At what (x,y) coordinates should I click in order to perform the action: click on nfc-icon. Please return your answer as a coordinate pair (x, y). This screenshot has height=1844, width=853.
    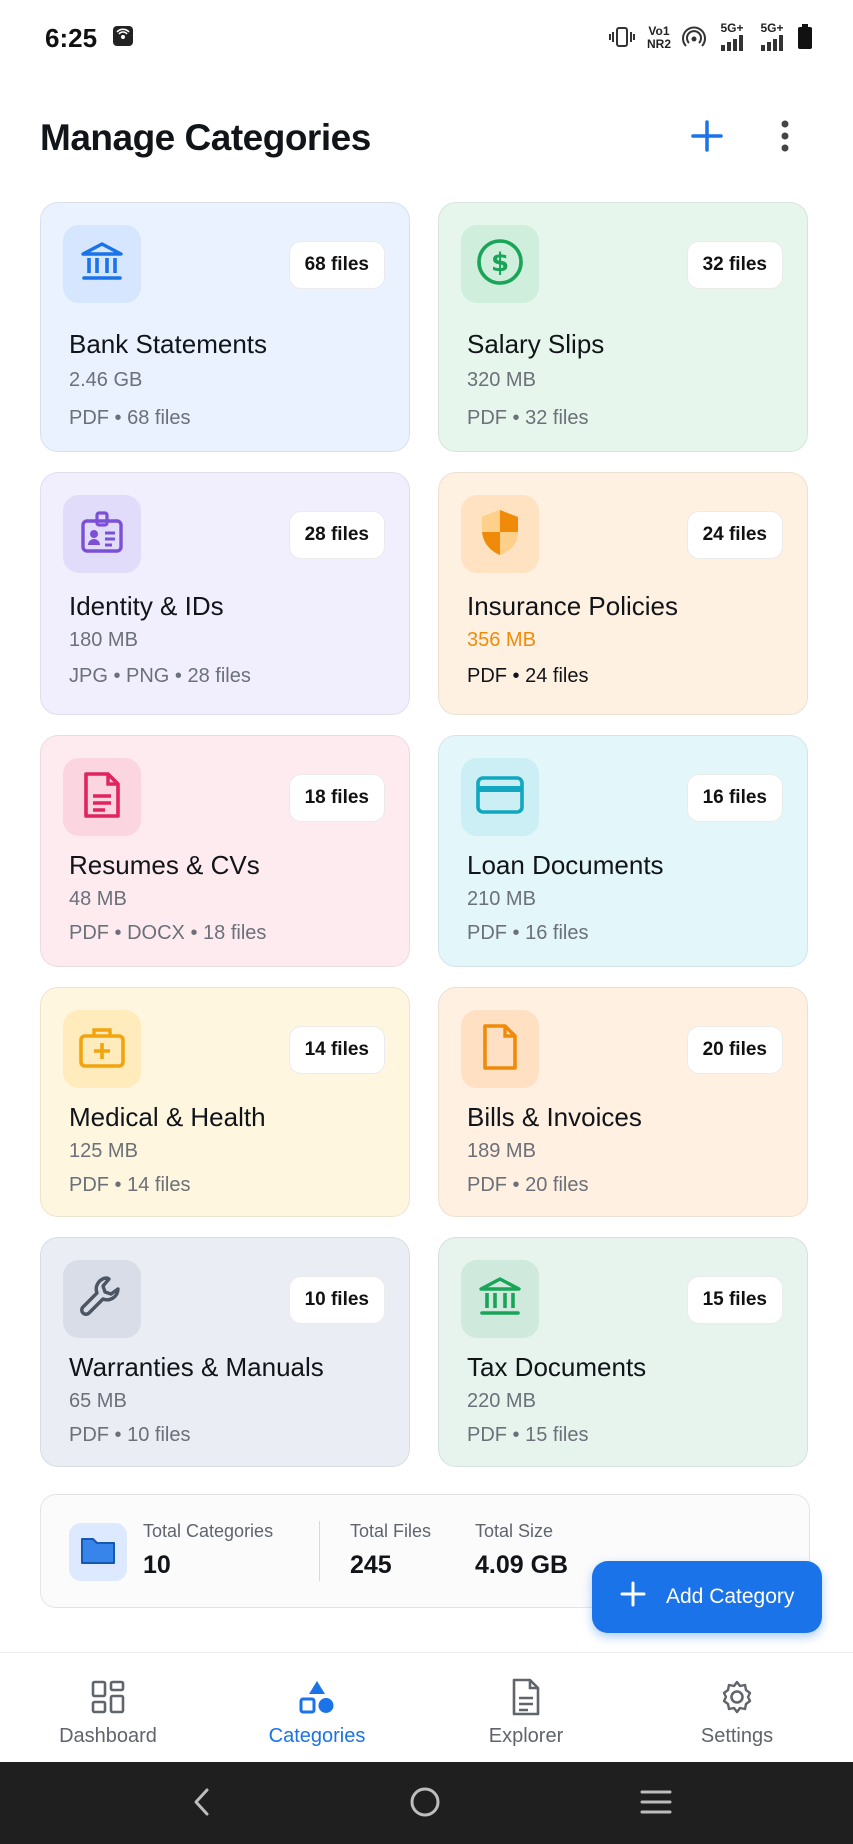
    Looking at the image, I should click on (123, 38).